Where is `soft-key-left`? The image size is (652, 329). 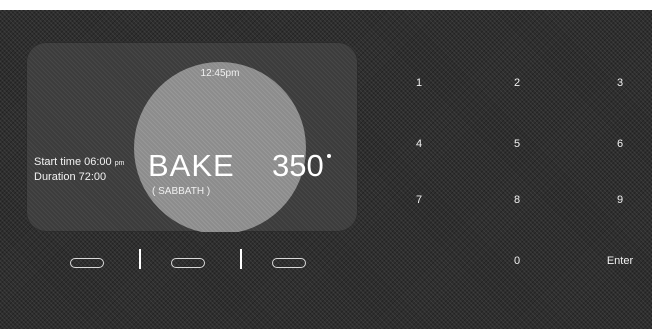 soft-key-left is located at coordinates (87, 263).